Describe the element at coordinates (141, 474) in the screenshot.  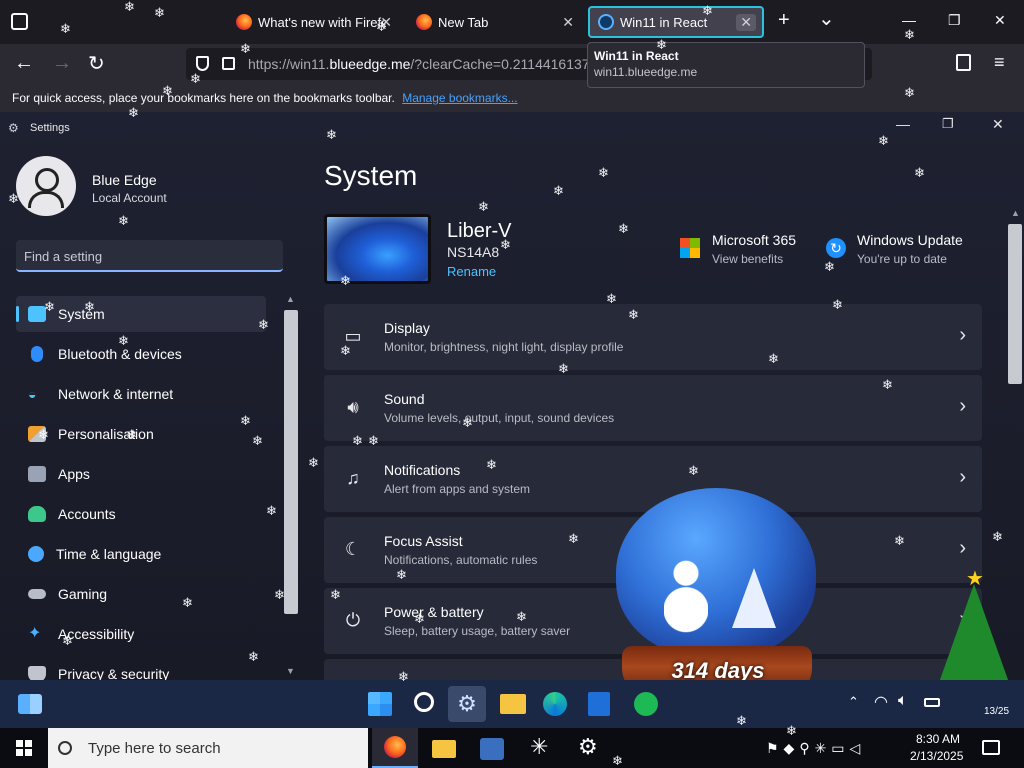
I see `sidebar-item-apps: Apps` at that location.